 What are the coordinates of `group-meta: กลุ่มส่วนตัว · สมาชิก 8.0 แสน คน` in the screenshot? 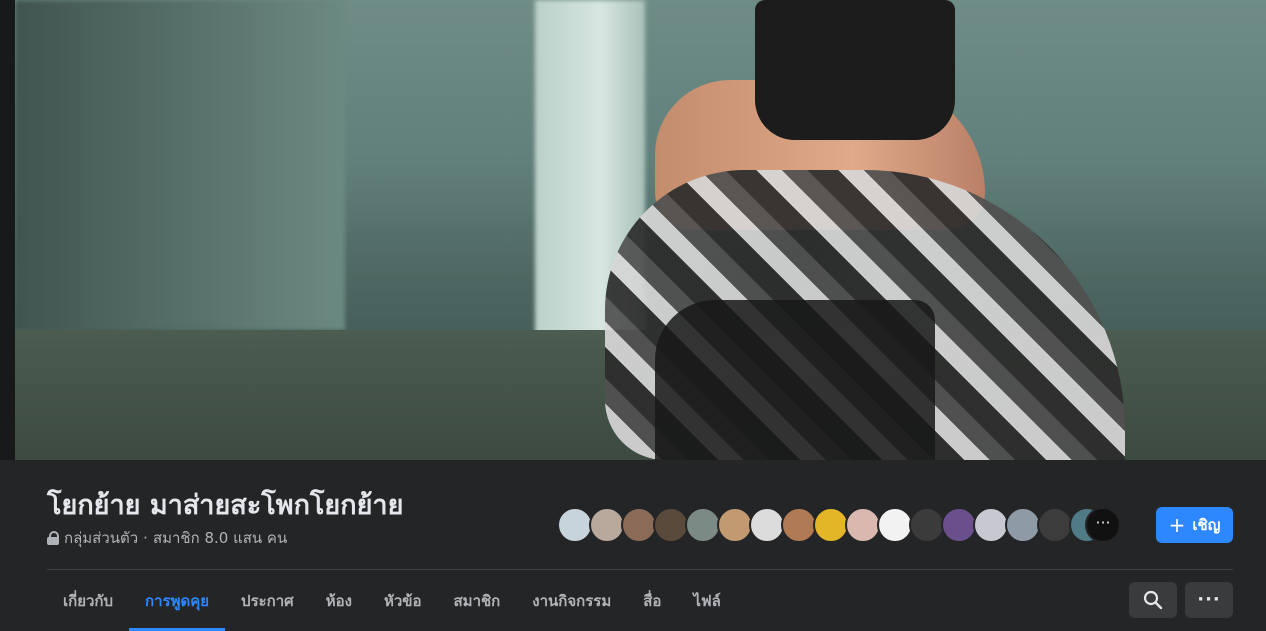 It's located at (167, 538).